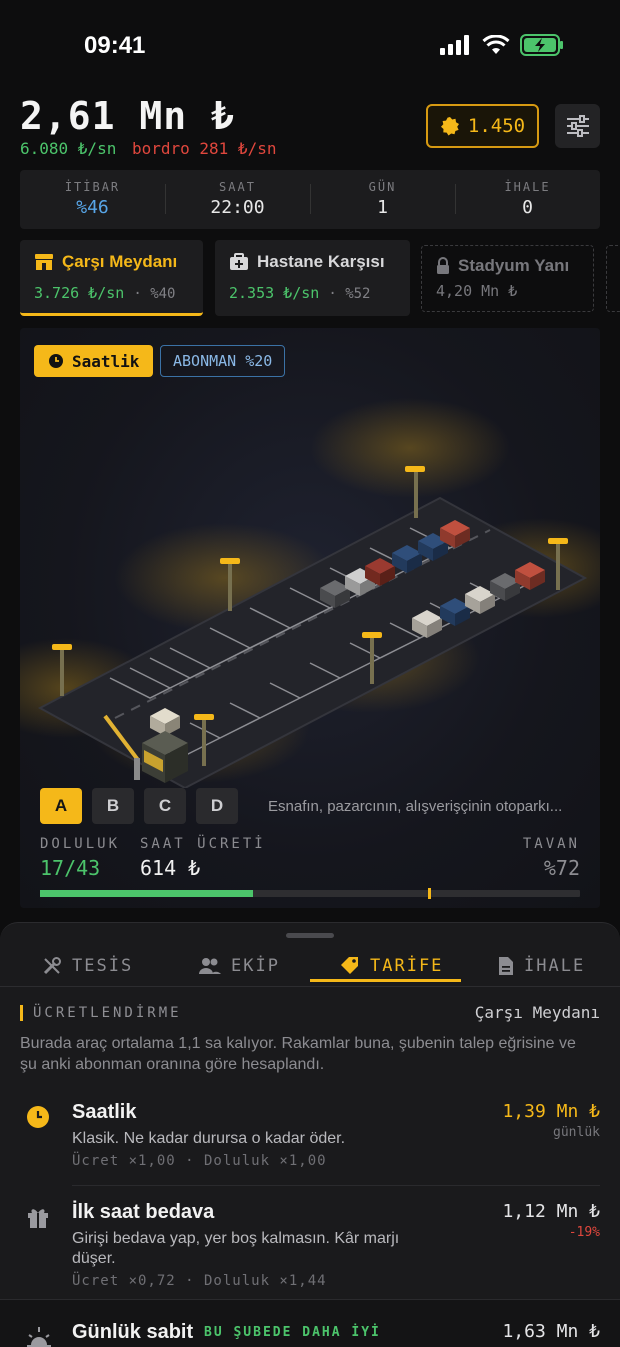  Describe the element at coordinates (21, 1013) in the screenshot. I see `section-accent` at that location.